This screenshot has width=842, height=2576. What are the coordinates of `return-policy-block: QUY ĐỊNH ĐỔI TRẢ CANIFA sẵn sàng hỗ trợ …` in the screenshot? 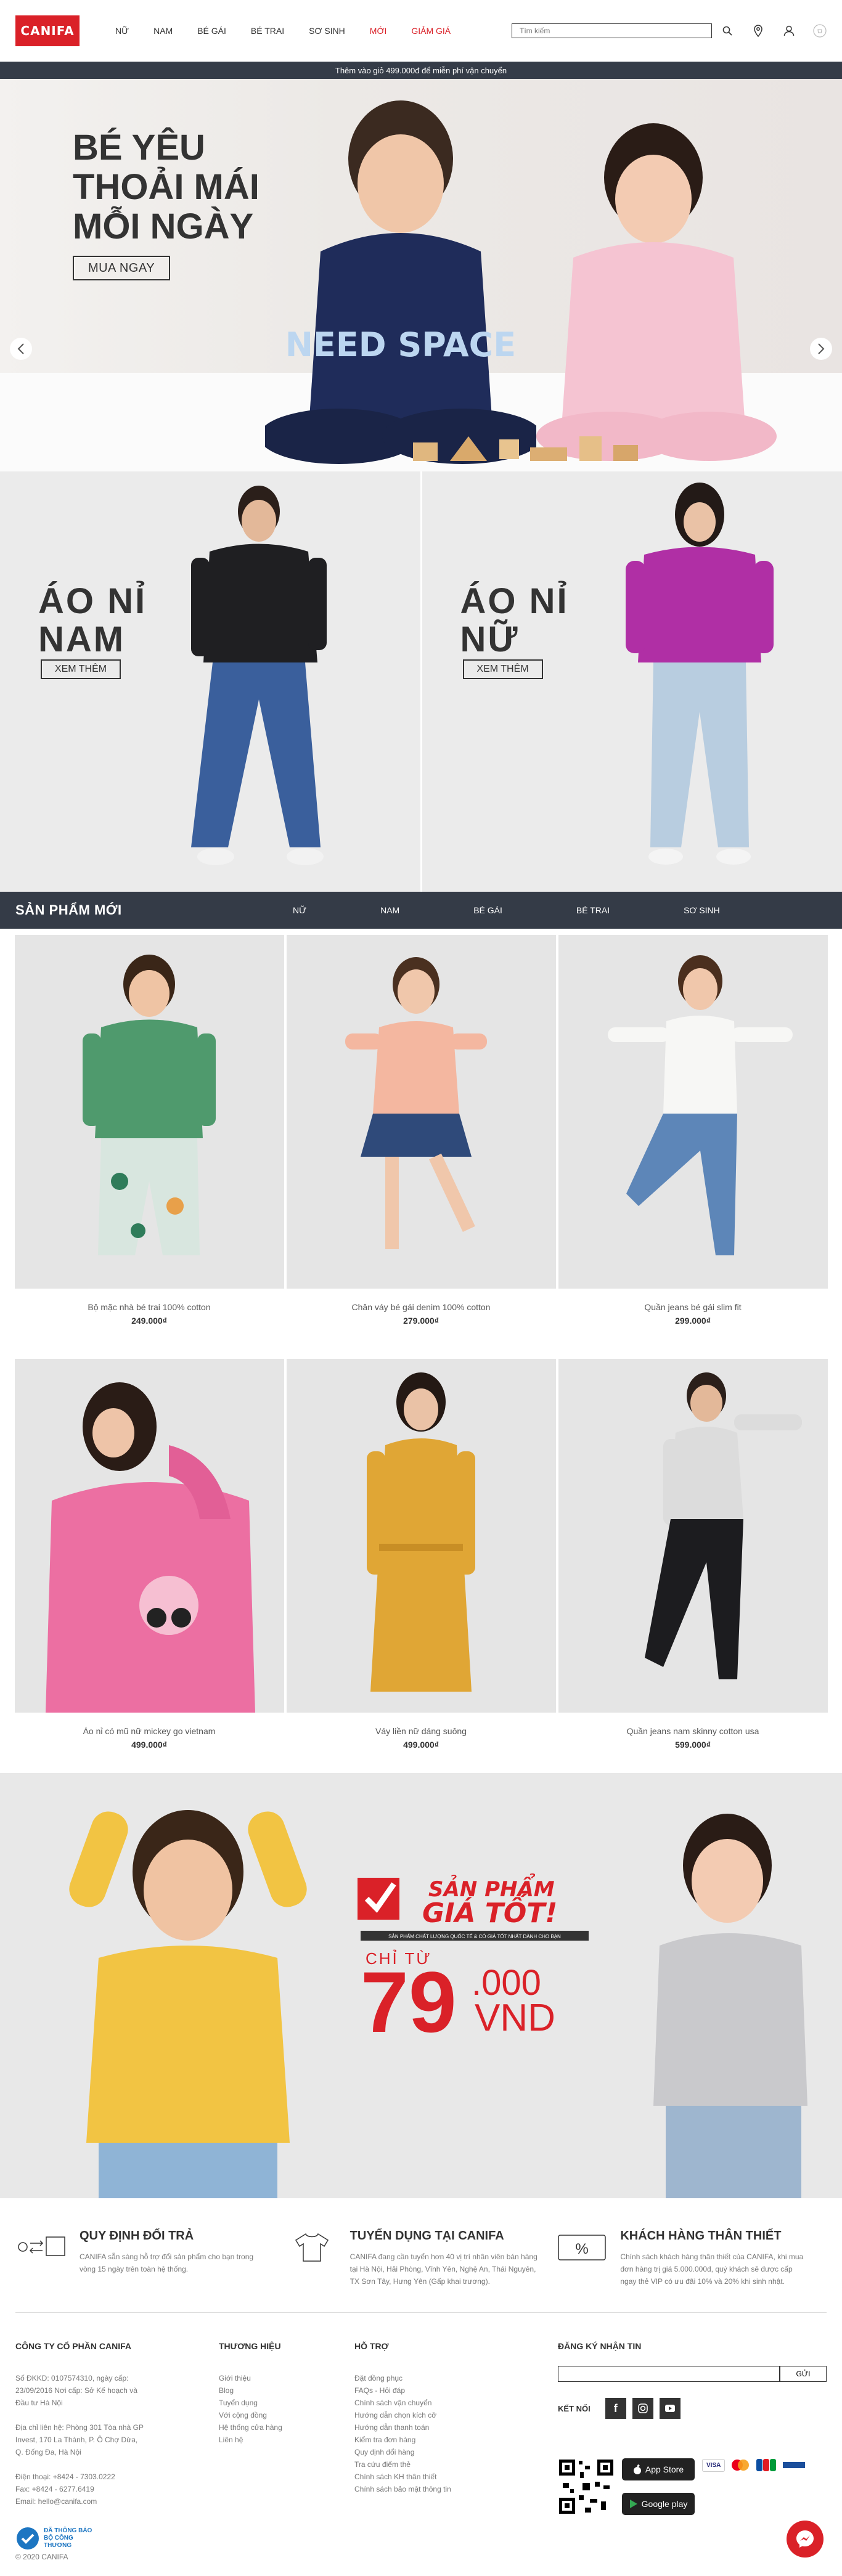 It's located at (150, 2259).